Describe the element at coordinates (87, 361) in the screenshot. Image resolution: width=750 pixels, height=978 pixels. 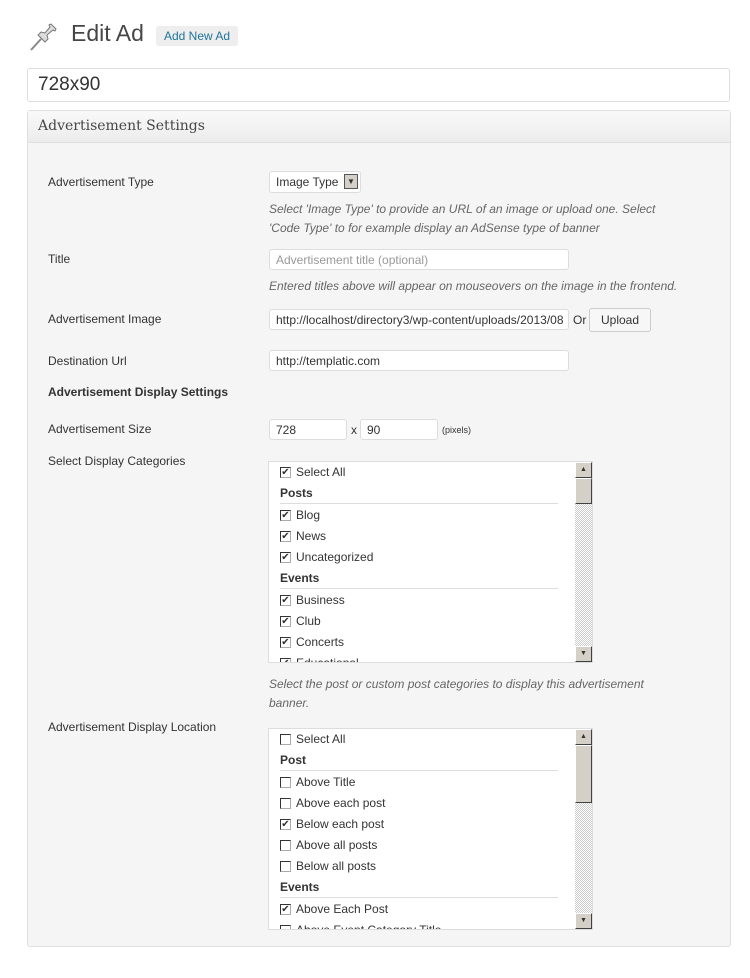
I see `destination-url-label: Destination Url` at that location.